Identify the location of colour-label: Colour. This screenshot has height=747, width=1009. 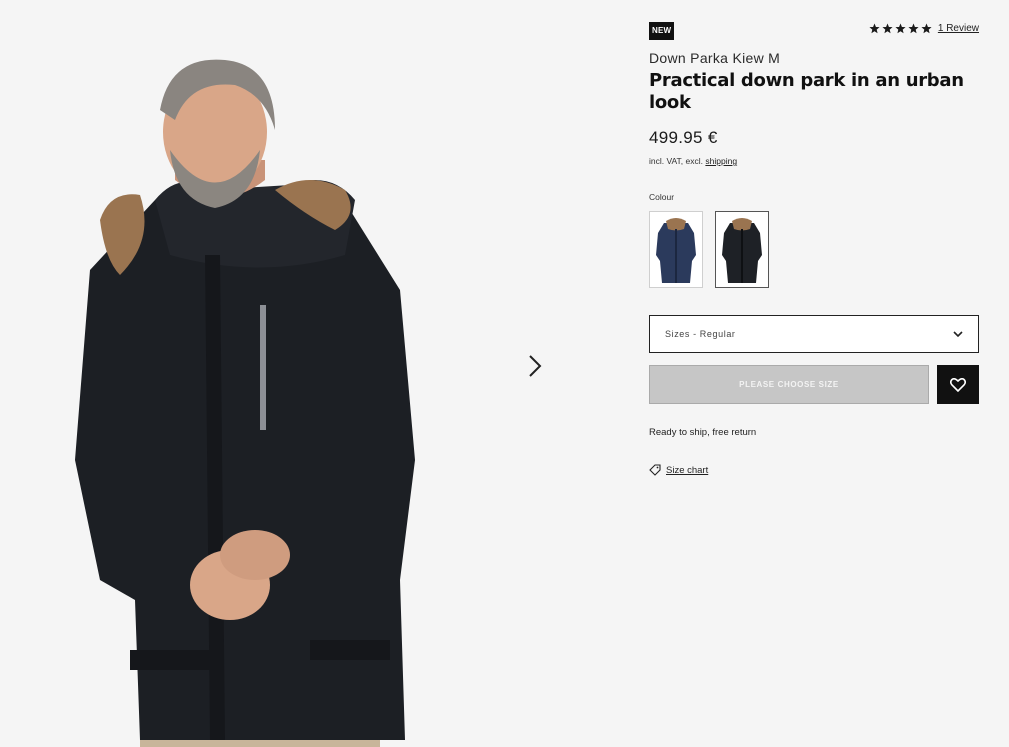
(662, 197).